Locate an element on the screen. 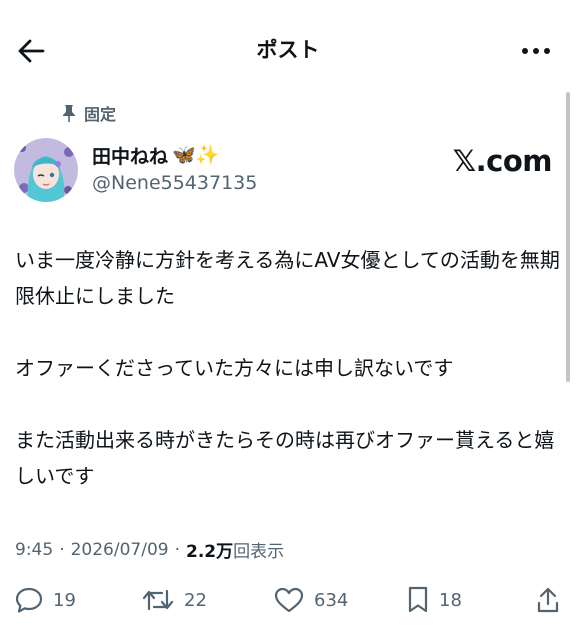 Image resolution: width=576 pixels, height=640 pixels. more-horizontal-icon is located at coordinates (536, 51).